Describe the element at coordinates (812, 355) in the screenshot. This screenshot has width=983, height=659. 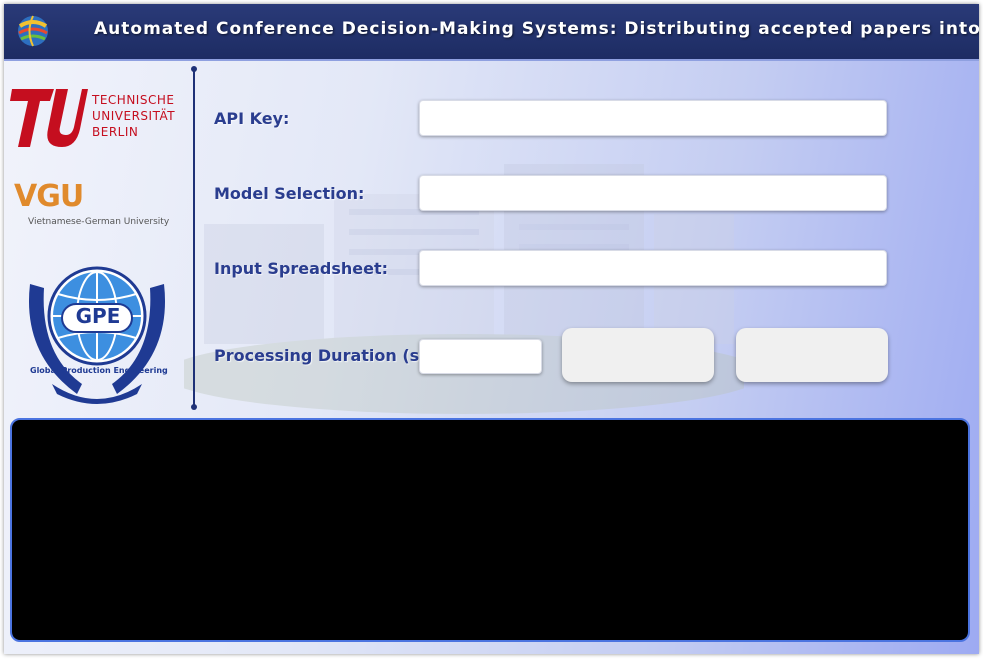
I see `action-button-right` at that location.